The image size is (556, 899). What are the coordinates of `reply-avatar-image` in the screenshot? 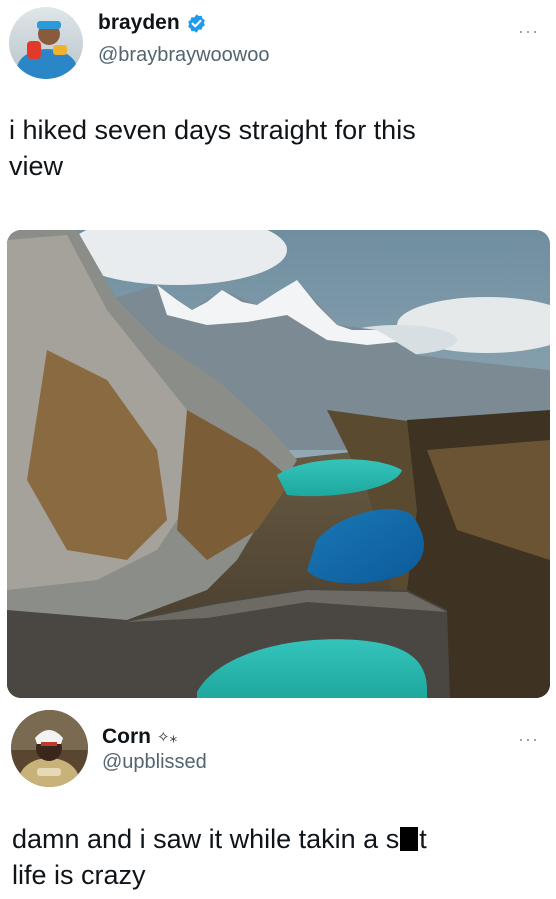 It's located at (49, 748).